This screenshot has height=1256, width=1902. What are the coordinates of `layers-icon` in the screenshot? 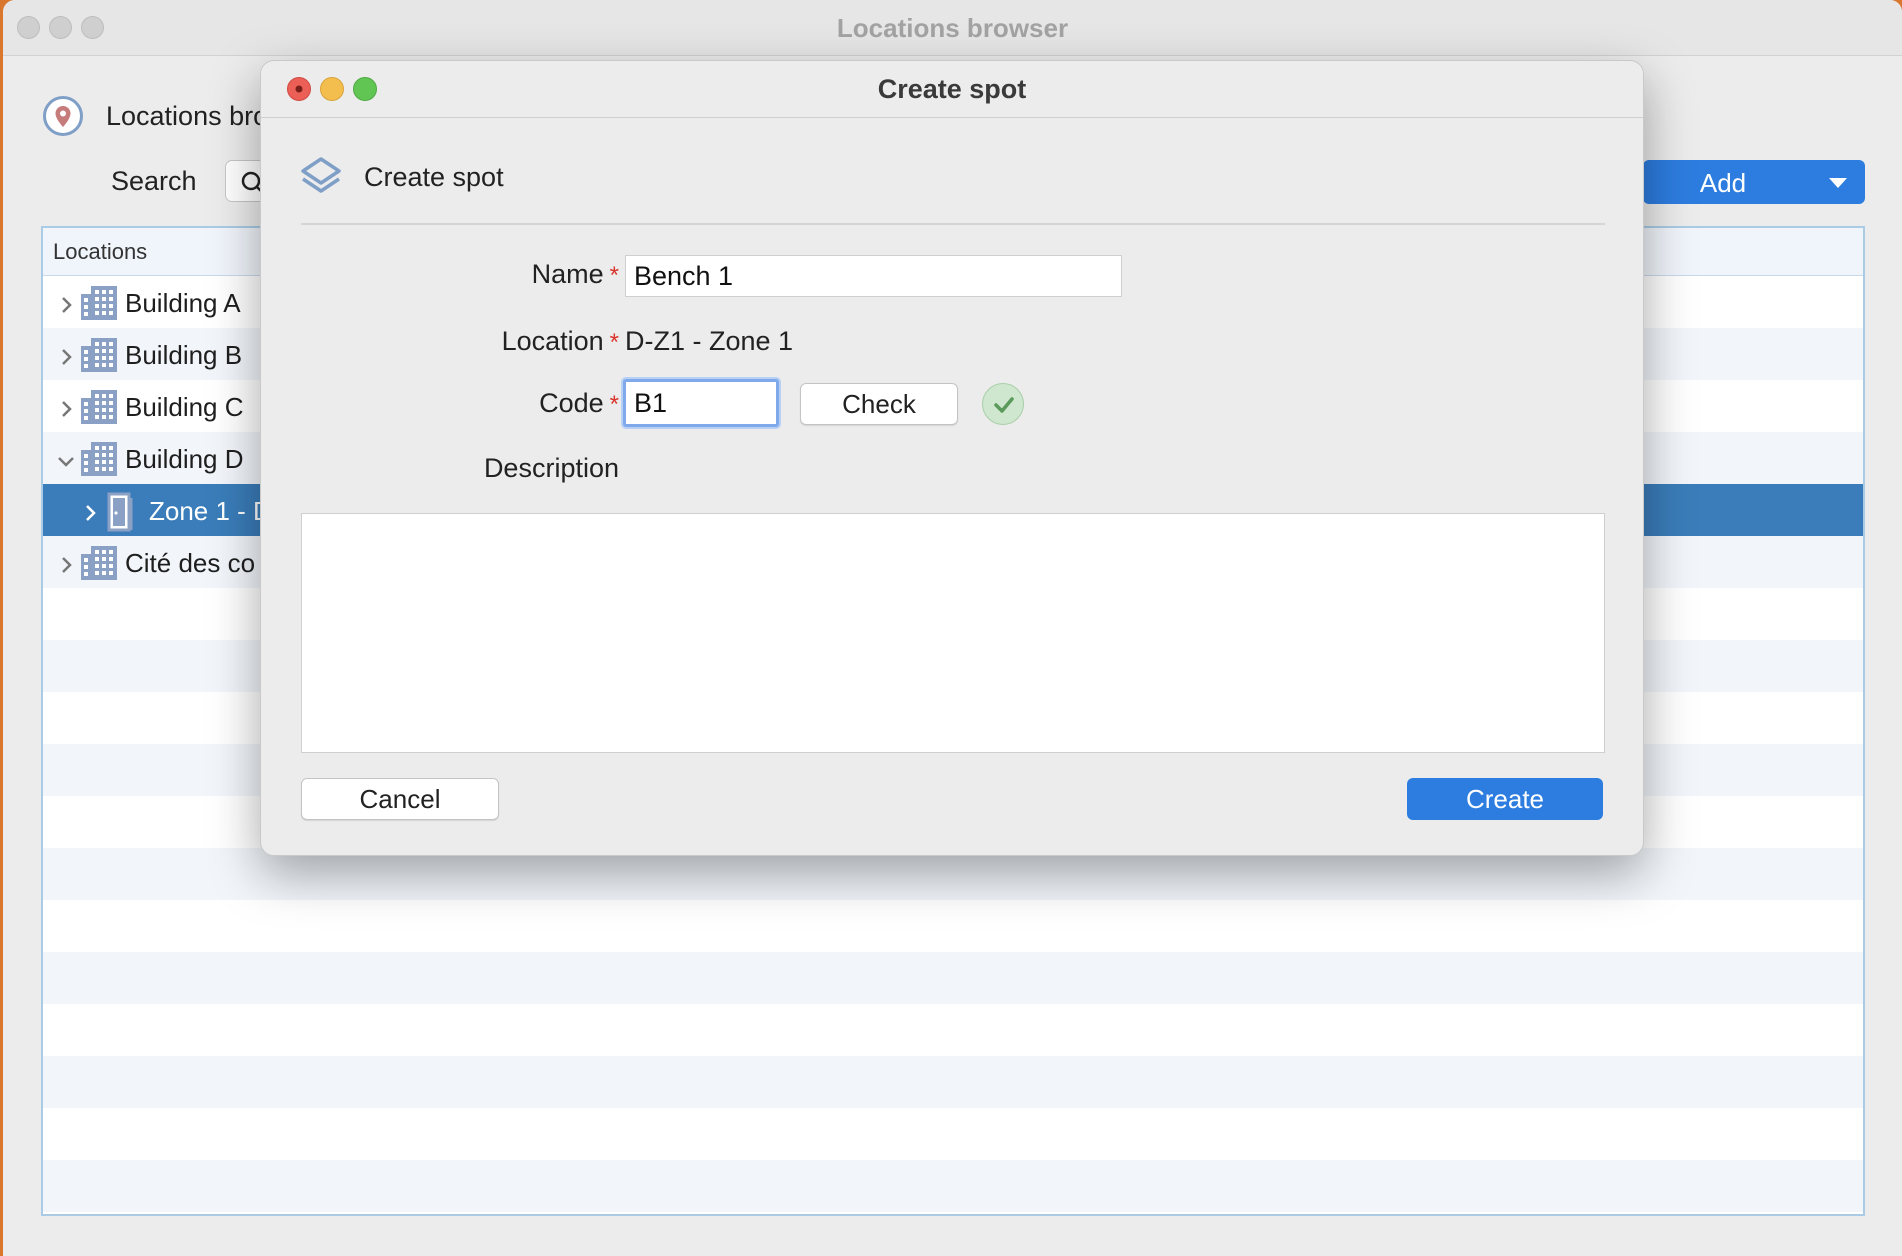 It's located at (321, 175).